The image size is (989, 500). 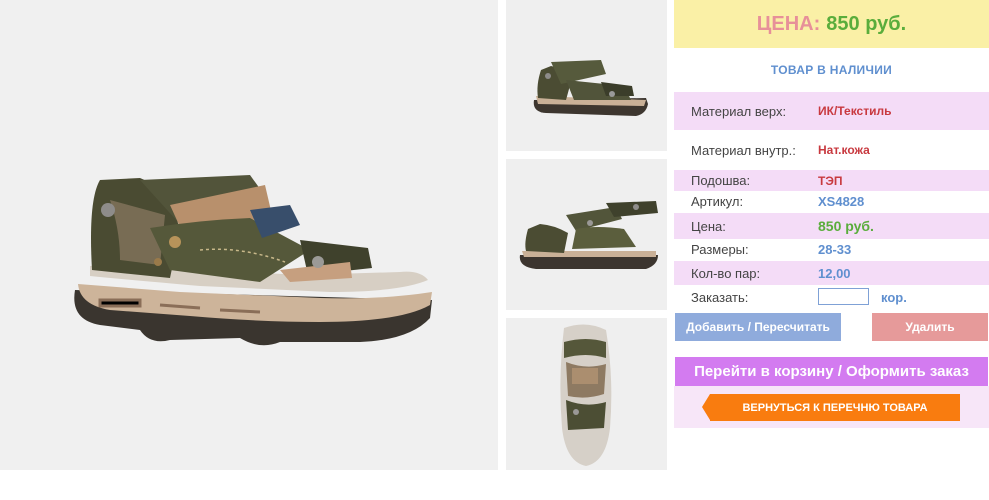 I want to click on order-row: Заказать: кор., so click(x=831, y=297).